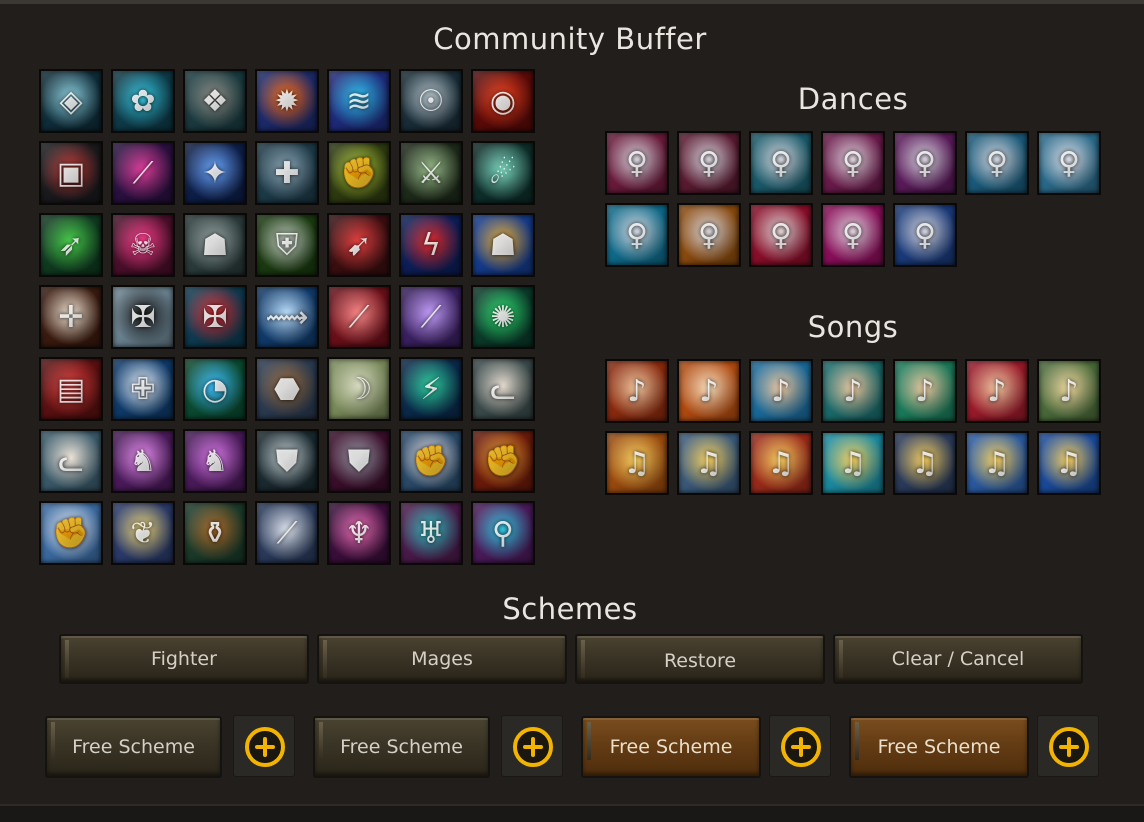 The image size is (1144, 822). I want to click on song-9-glyph: ♫, so click(709, 463).